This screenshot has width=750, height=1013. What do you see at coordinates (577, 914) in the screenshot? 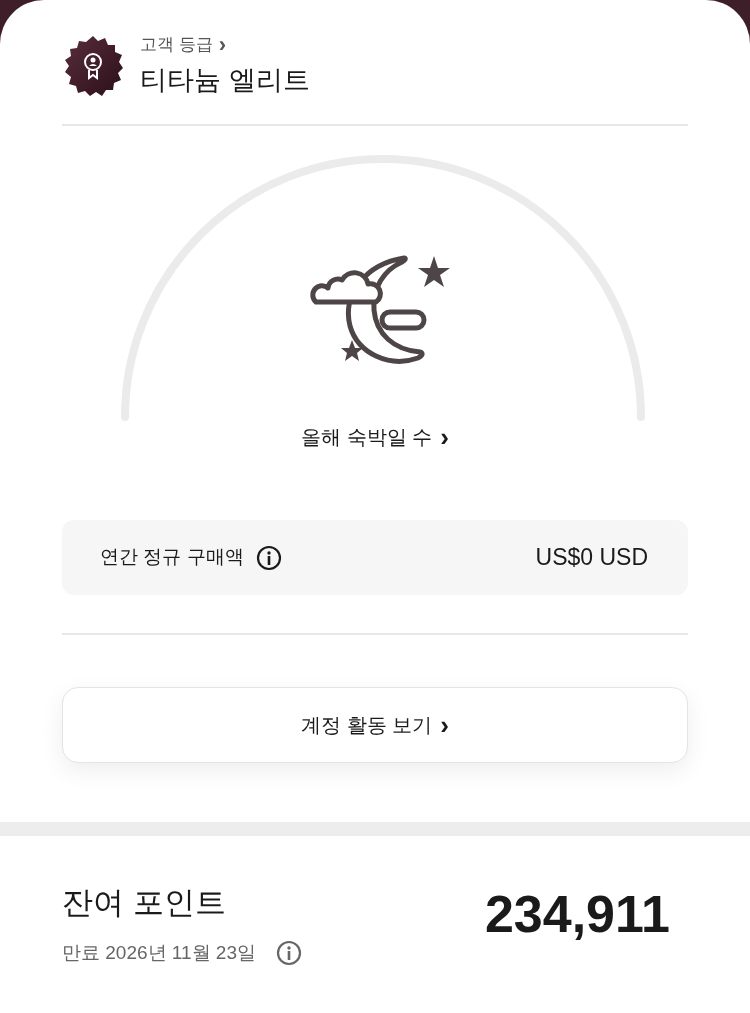
I see `points-value: 234,911` at bounding box center [577, 914].